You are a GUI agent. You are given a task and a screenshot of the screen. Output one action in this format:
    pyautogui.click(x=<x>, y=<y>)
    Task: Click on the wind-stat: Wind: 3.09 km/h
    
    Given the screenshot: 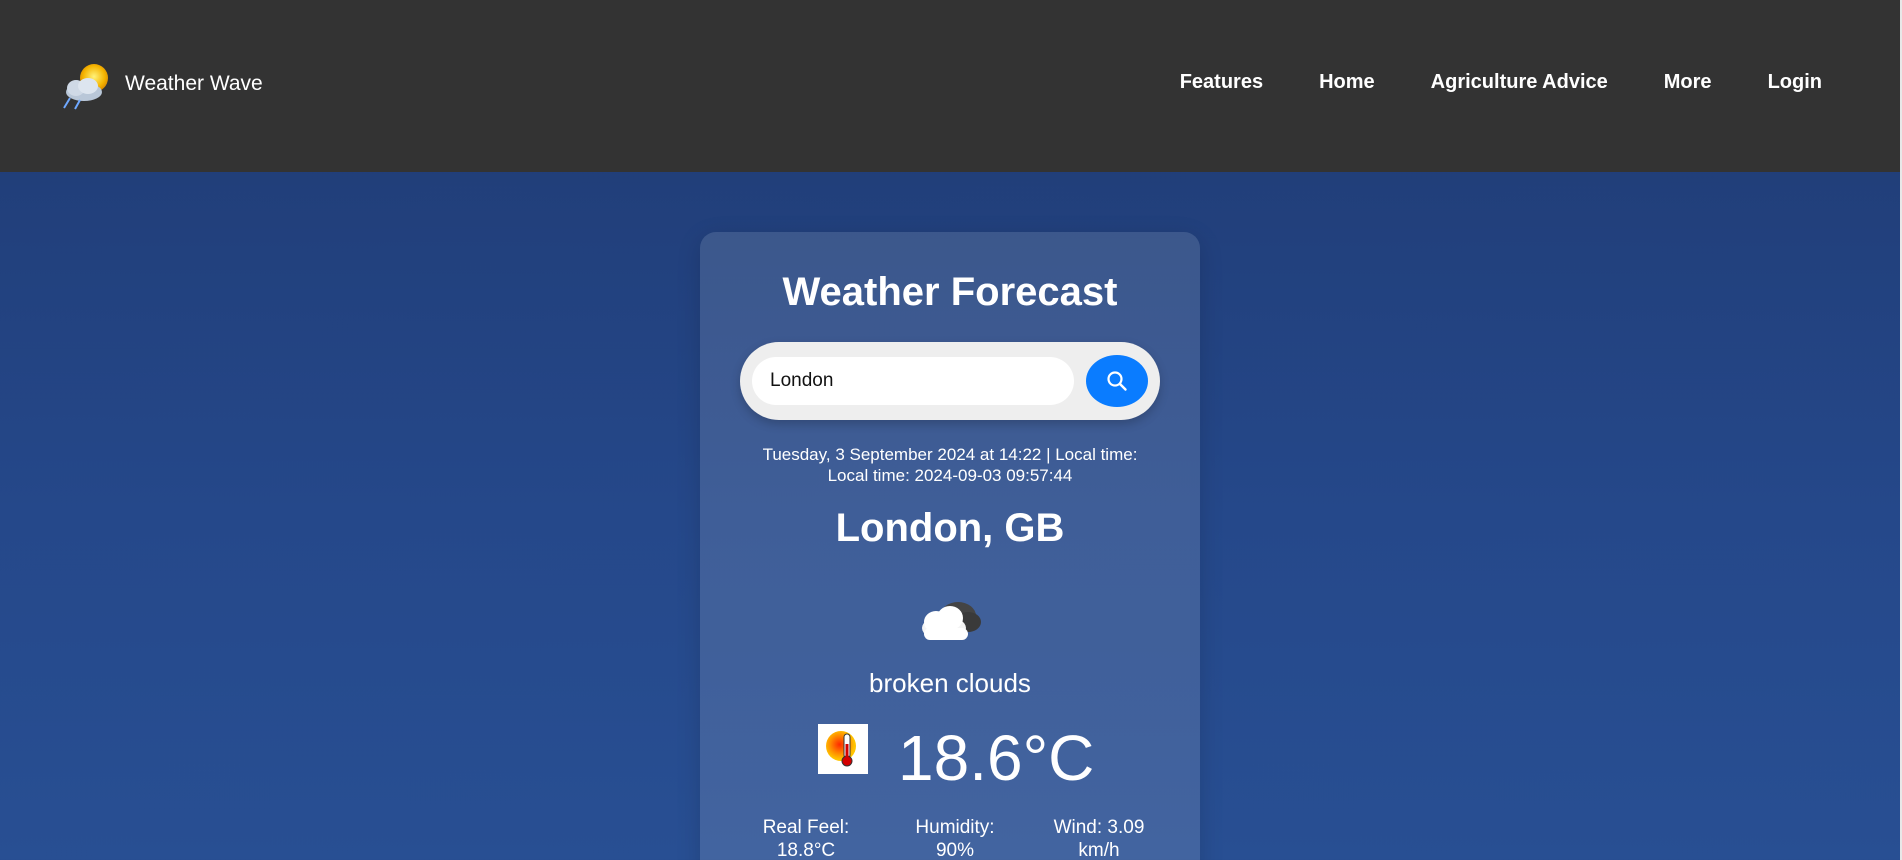 What is the action you would take?
    pyautogui.click(x=1099, y=838)
    